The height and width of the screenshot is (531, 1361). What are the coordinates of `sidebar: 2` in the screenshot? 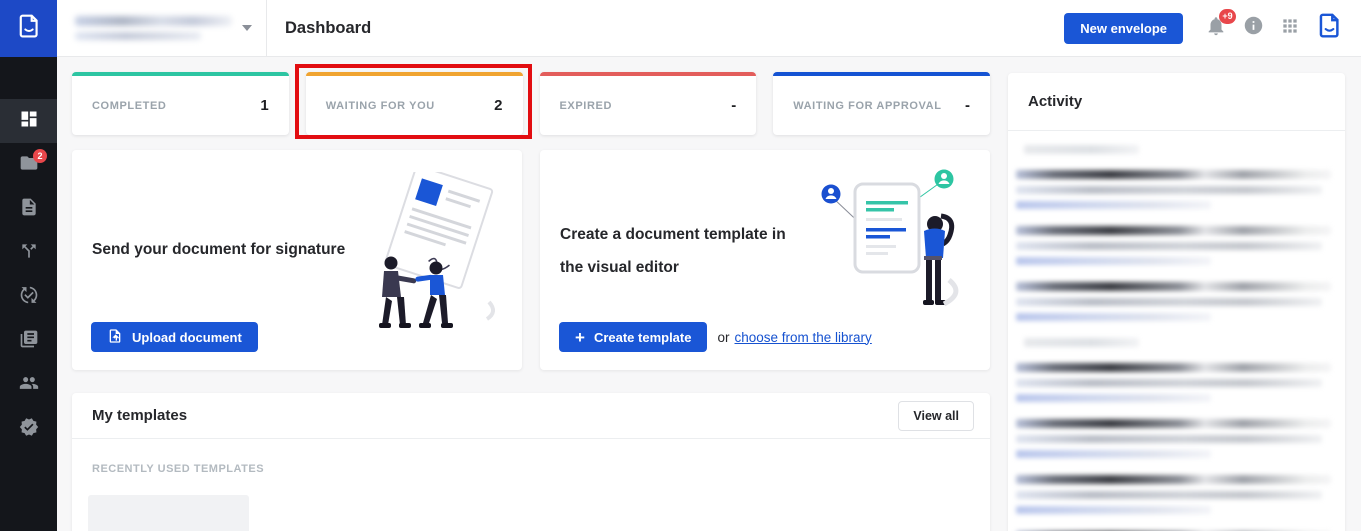 It's located at (28, 265).